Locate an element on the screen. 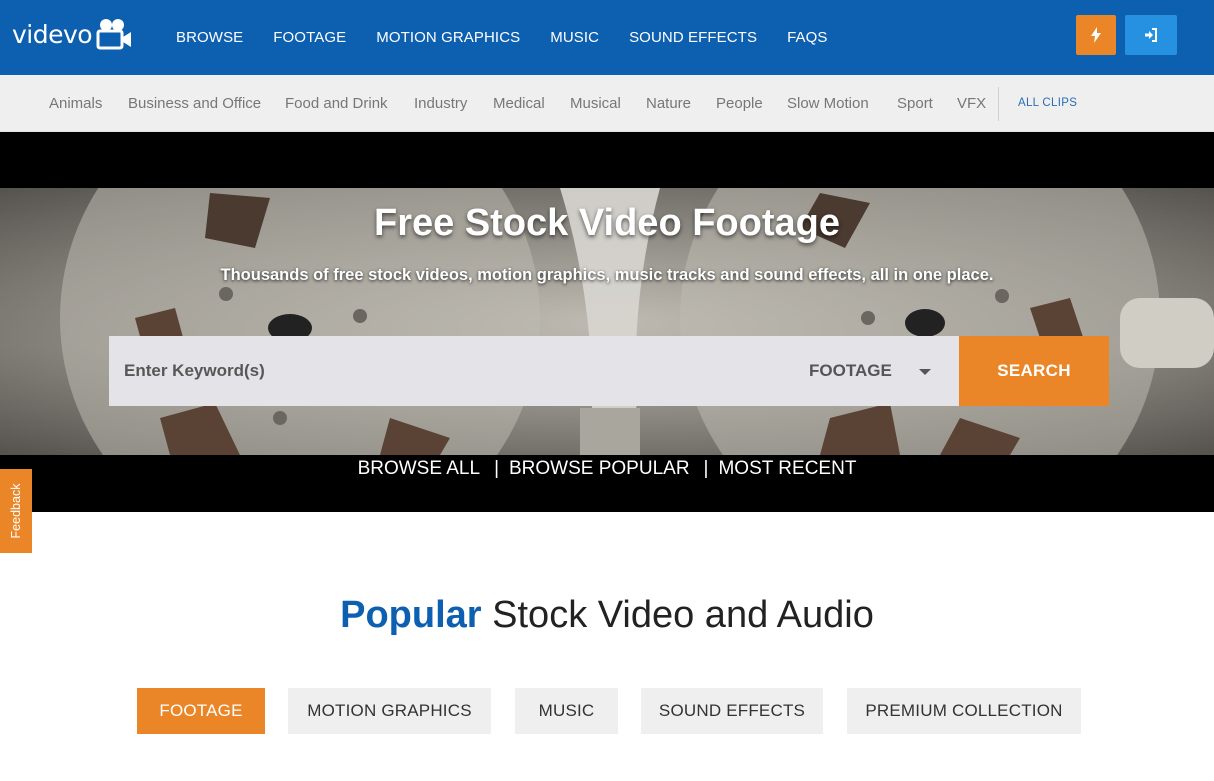 Image resolution: width=1214 pixels, height=781 pixels. tab-music: MUSIC is located at coordinates (566, 711).